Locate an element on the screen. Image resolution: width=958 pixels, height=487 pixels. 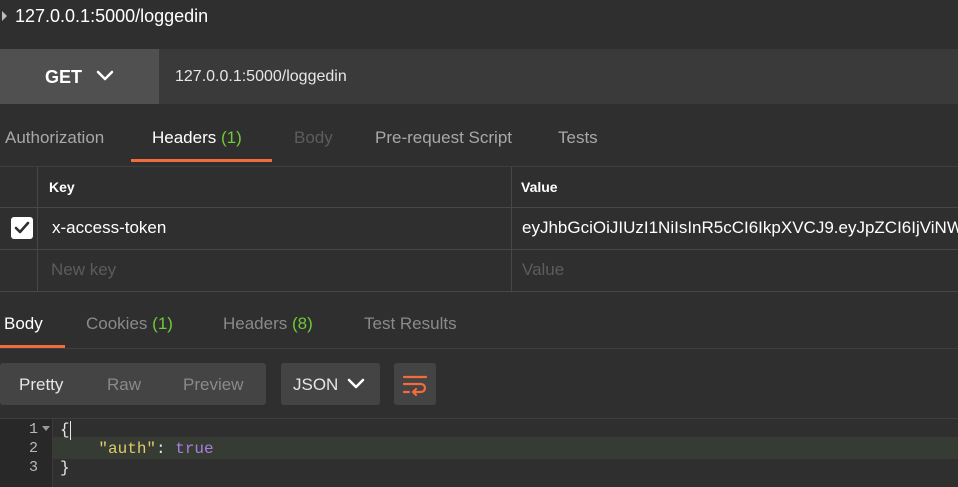
json-brace: } is located at coordinates (65, 468).